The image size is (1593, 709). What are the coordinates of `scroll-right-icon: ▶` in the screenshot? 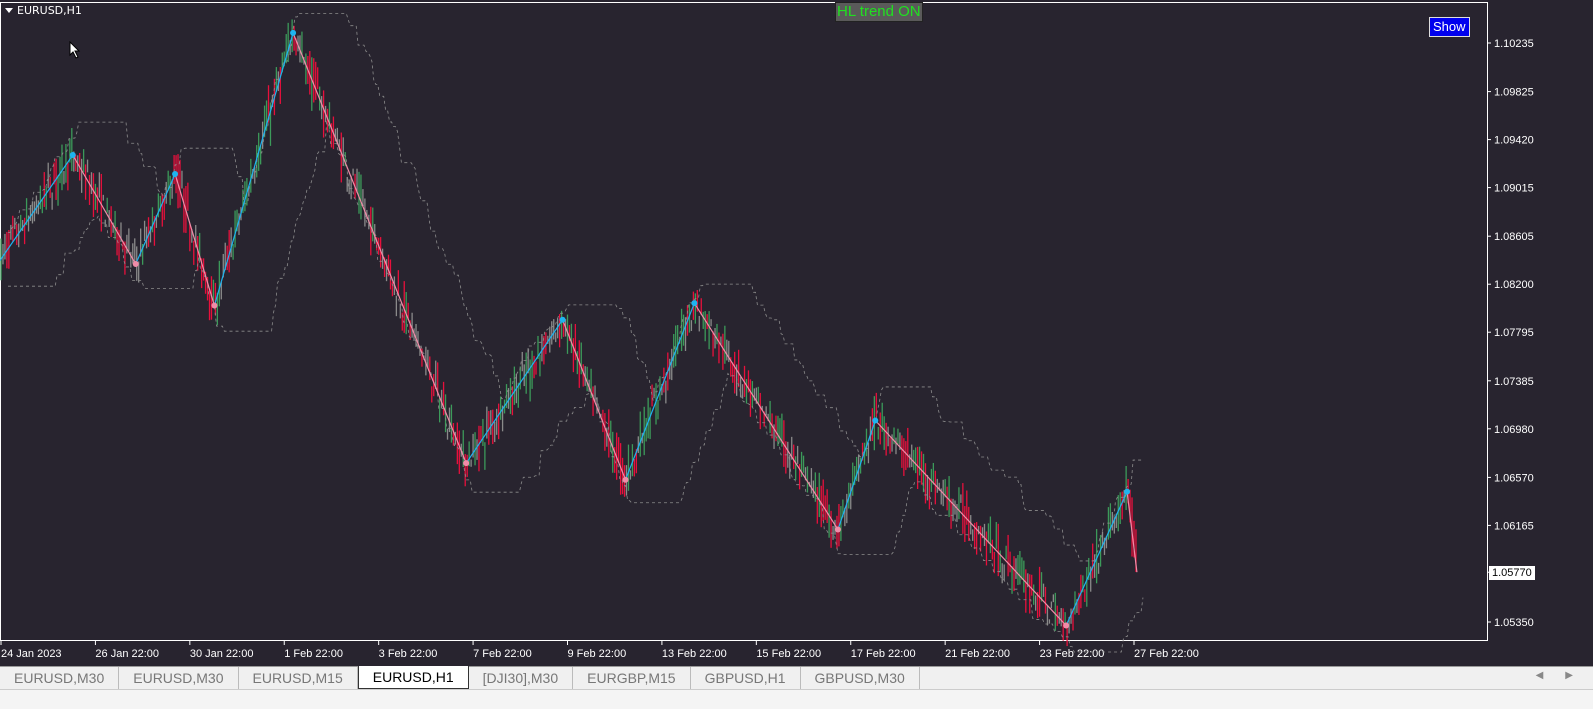 It's located at (1569, 675).